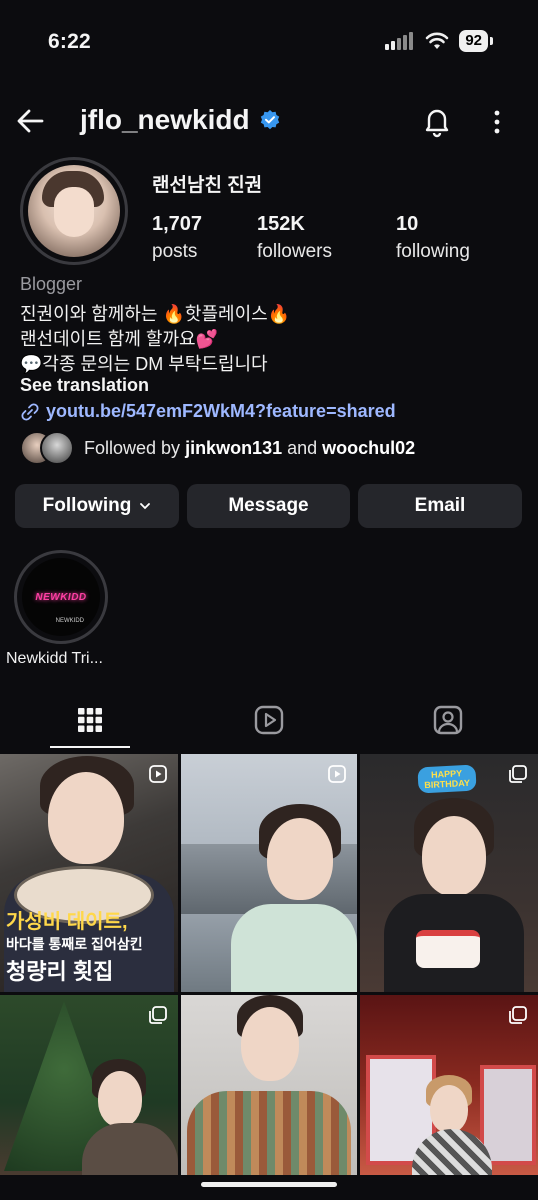 This screenshot has height=1200, width=538. What do you see at coordinates (221, 411) in the screenshot?
I see `bio-link-text: youtu.be/547emF2WkM4?feature=shared` at bounding box center [221, 411].